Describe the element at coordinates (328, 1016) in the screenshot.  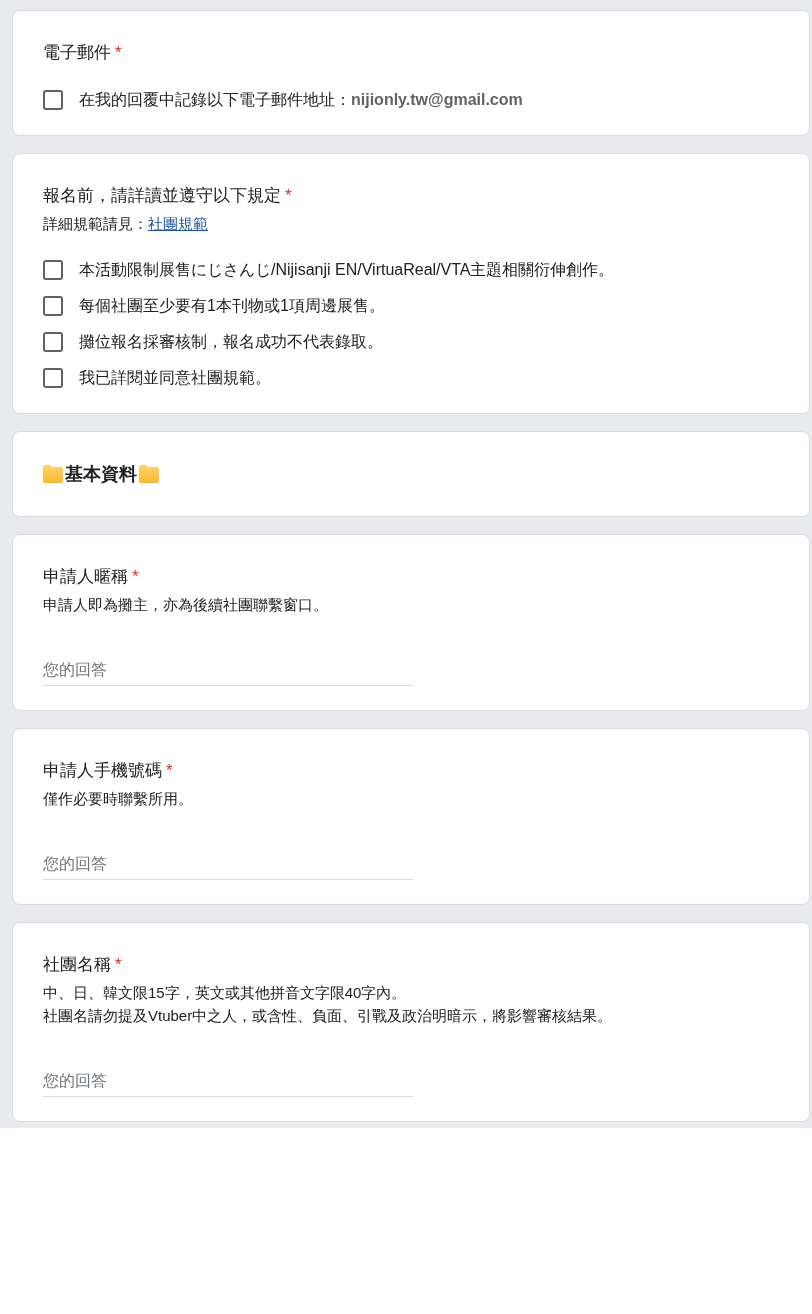
I see `question-description: 社團名請勿提及Vtuber中之人，或含性、負面、引戰及政治明暗示，將影響審核結果。` at that location.